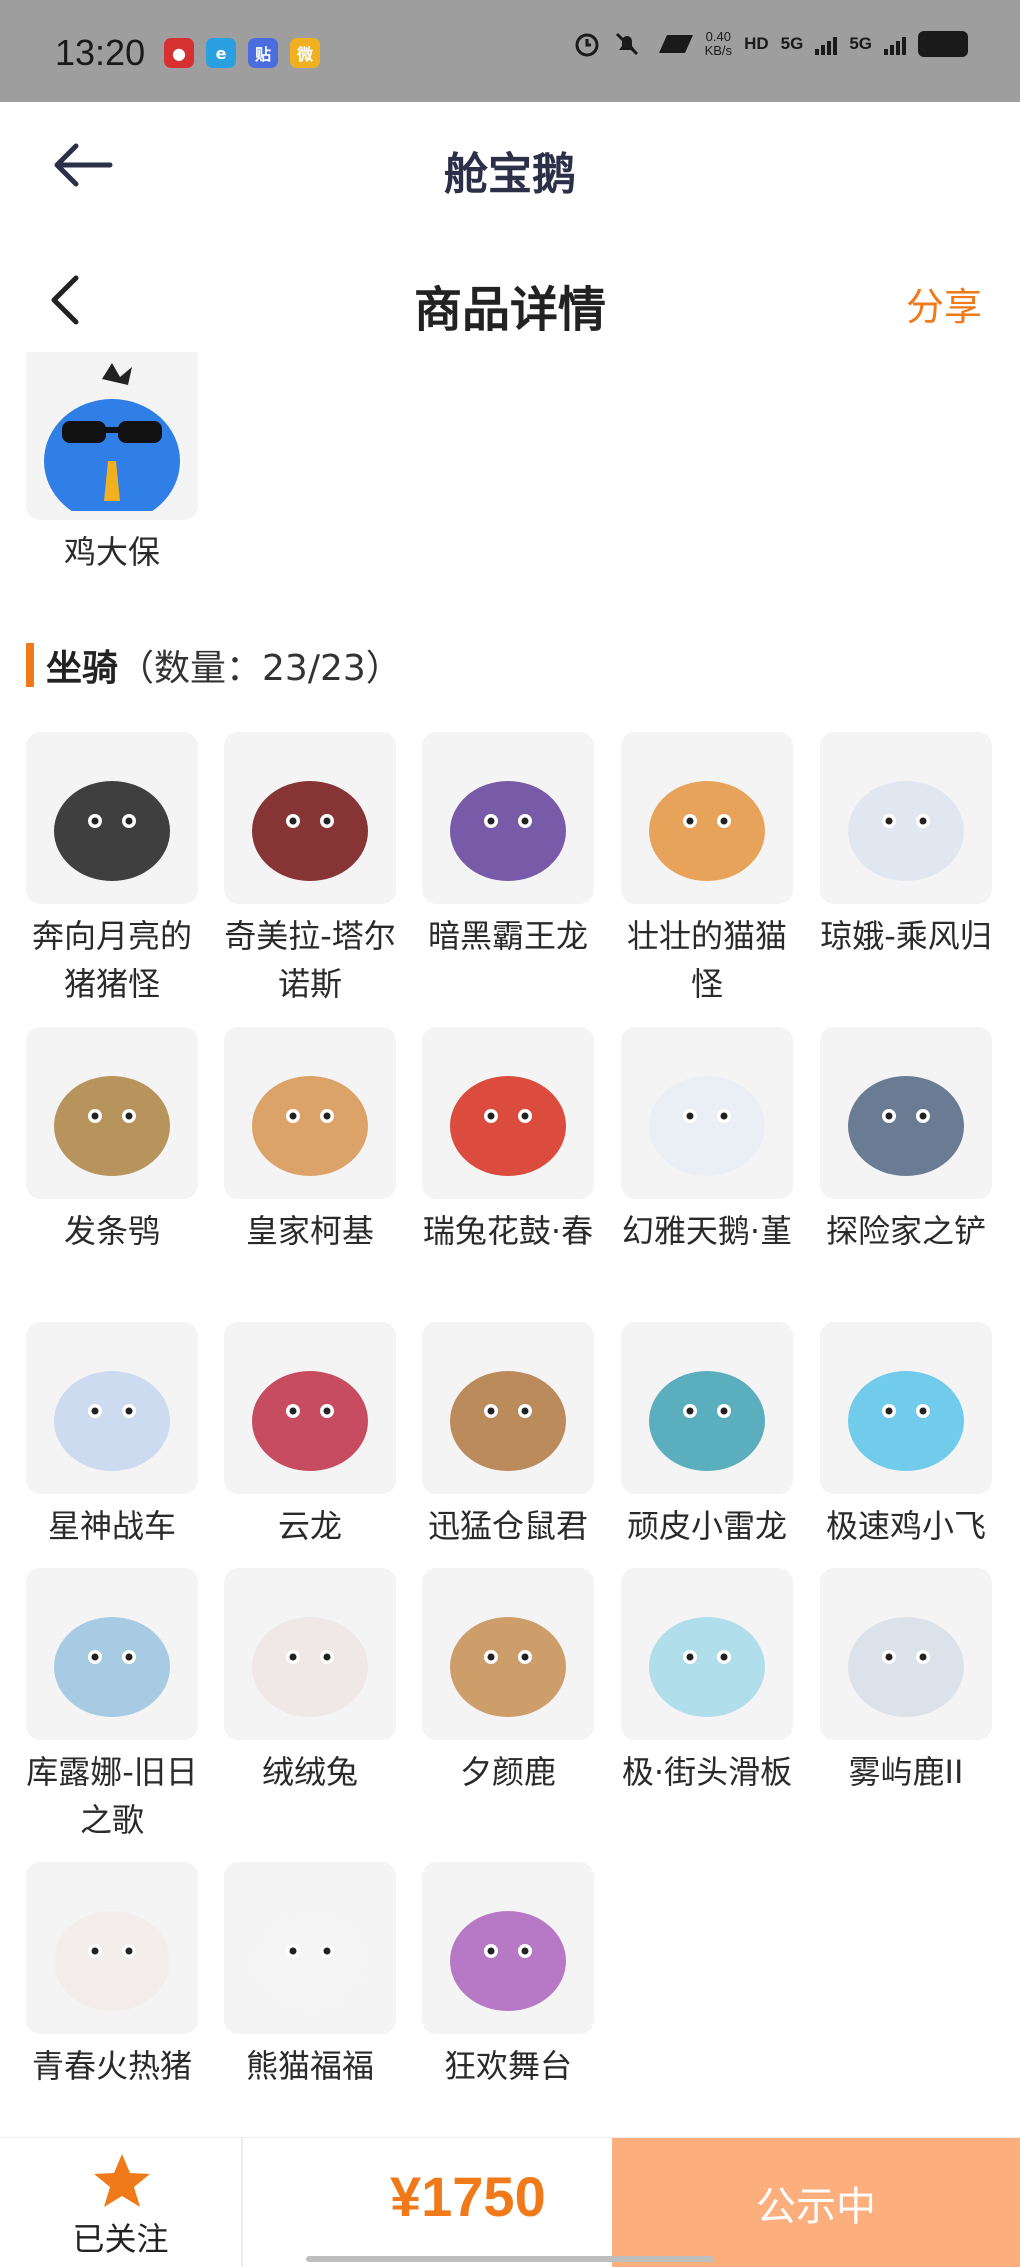 The height and width of the screenshot is (2267, 1020). I want to click on pet-item: 鸡大保, so click(112, 464).